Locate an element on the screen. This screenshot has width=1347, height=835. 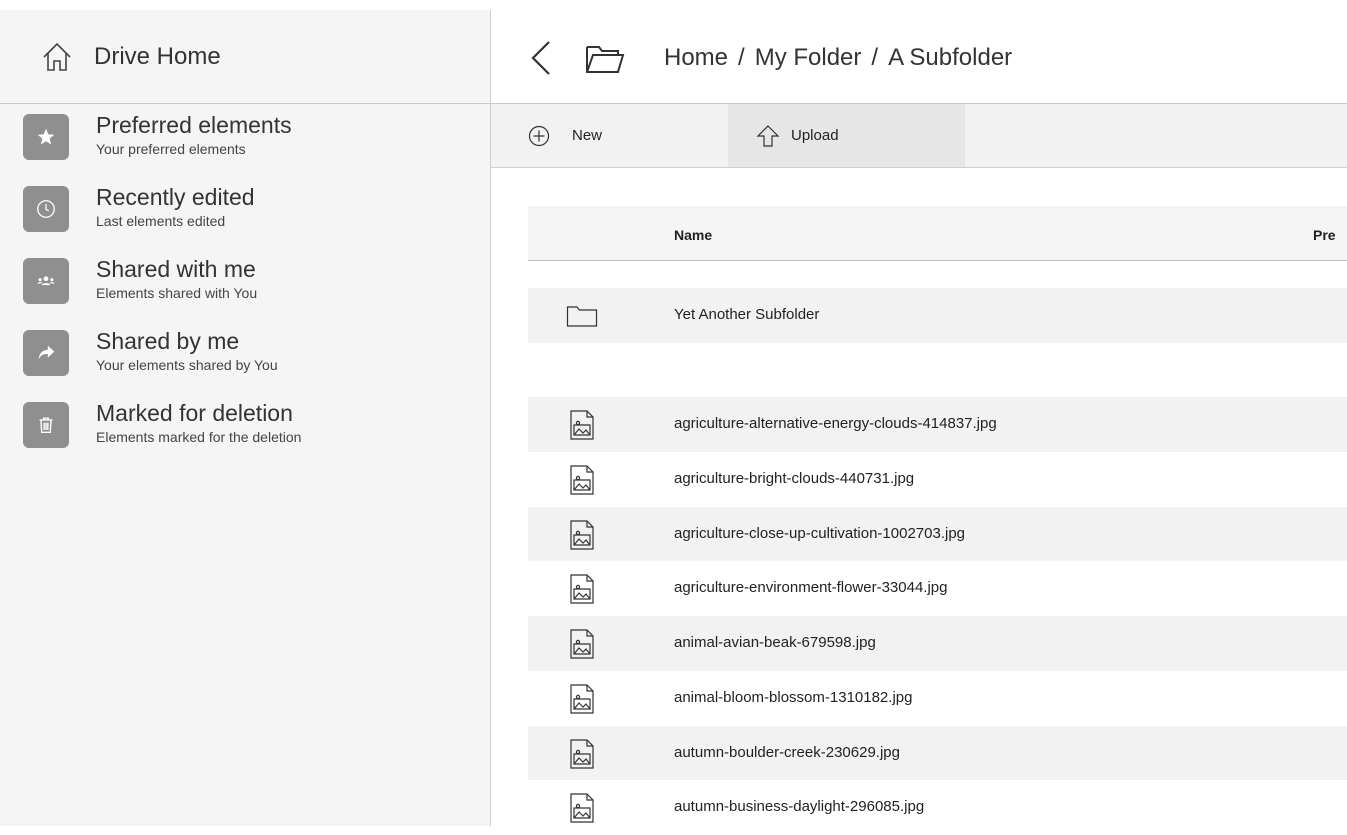
sidebar-item-shared-with-me: Shared with me Elements shared with You is located at coordinates (245, 293).